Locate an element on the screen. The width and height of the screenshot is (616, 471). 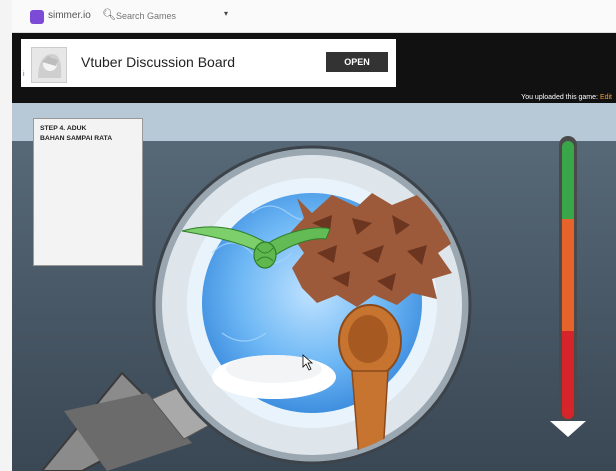
arrow-down-icon is located at coordinates (568, 429).